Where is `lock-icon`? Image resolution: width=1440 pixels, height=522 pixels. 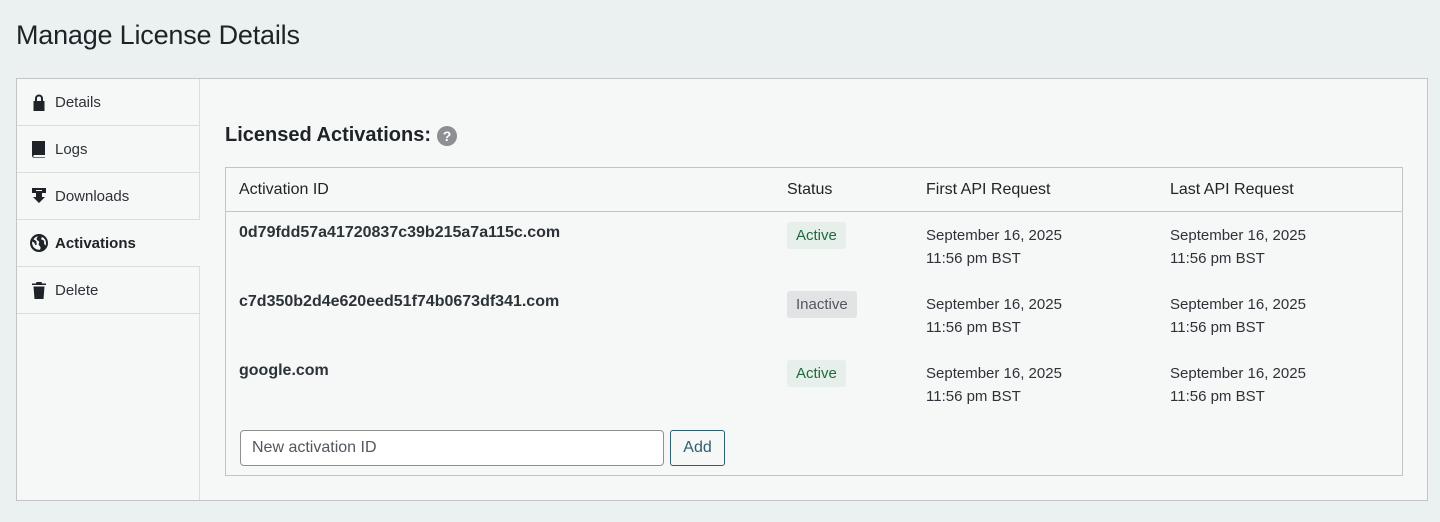
lock-icon is located at coordinates (39, 102).